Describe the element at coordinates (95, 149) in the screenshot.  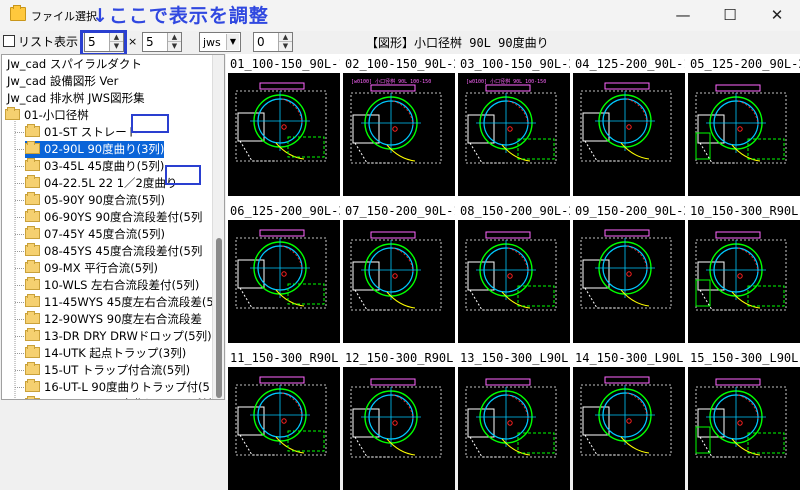
I see `tree-item: 02-90L 90度曲り(3列)` at that location.